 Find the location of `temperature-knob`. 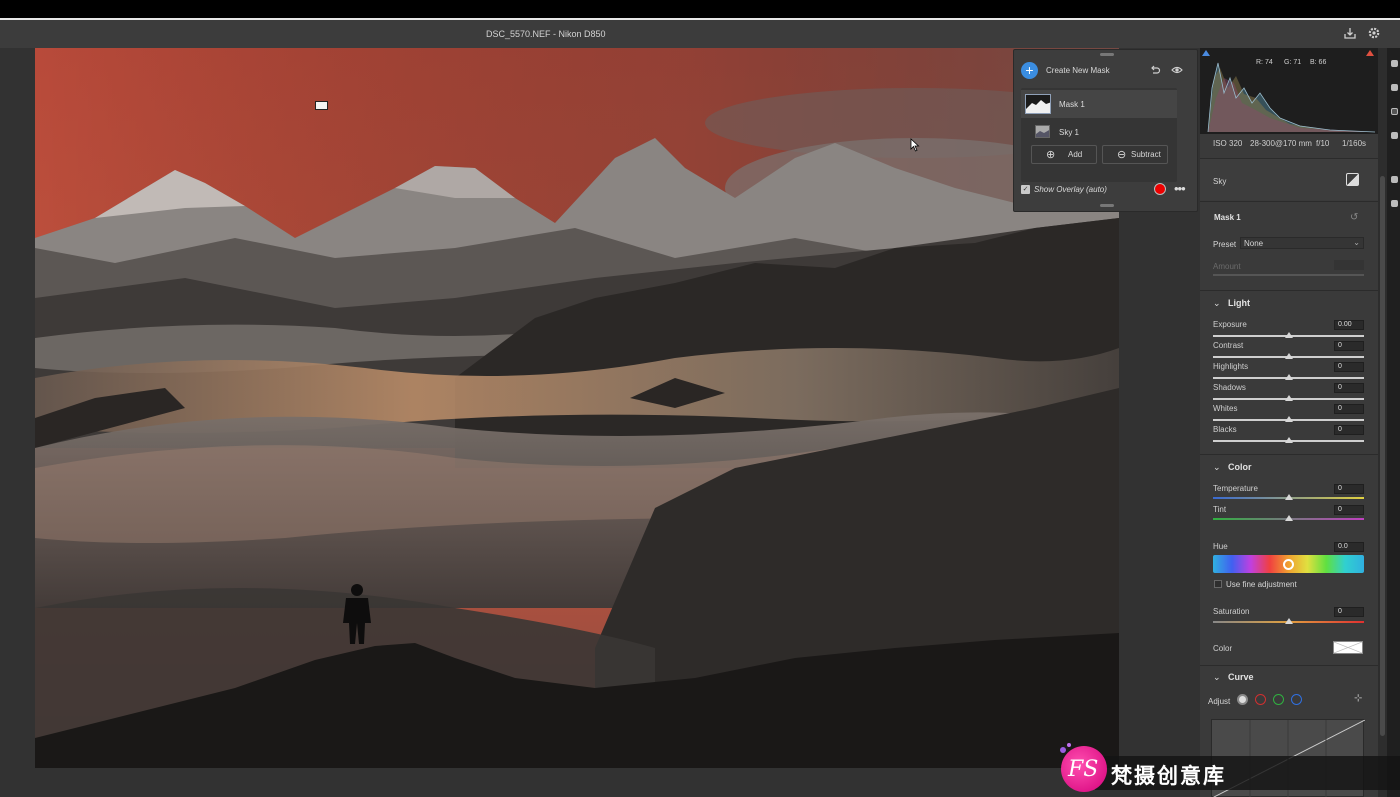

temperature-knob is located at coordinates (1289, 497).